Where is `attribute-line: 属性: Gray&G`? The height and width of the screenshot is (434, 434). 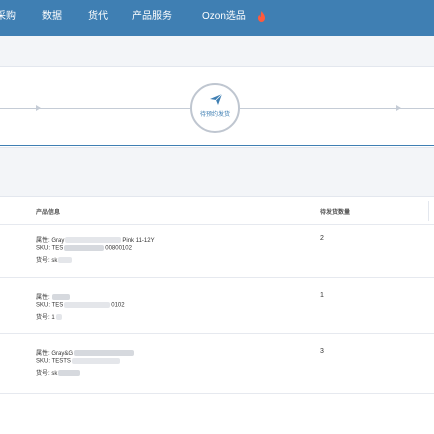 attribute-line: 属性: Gray&G is located at coordinates (85, 352).